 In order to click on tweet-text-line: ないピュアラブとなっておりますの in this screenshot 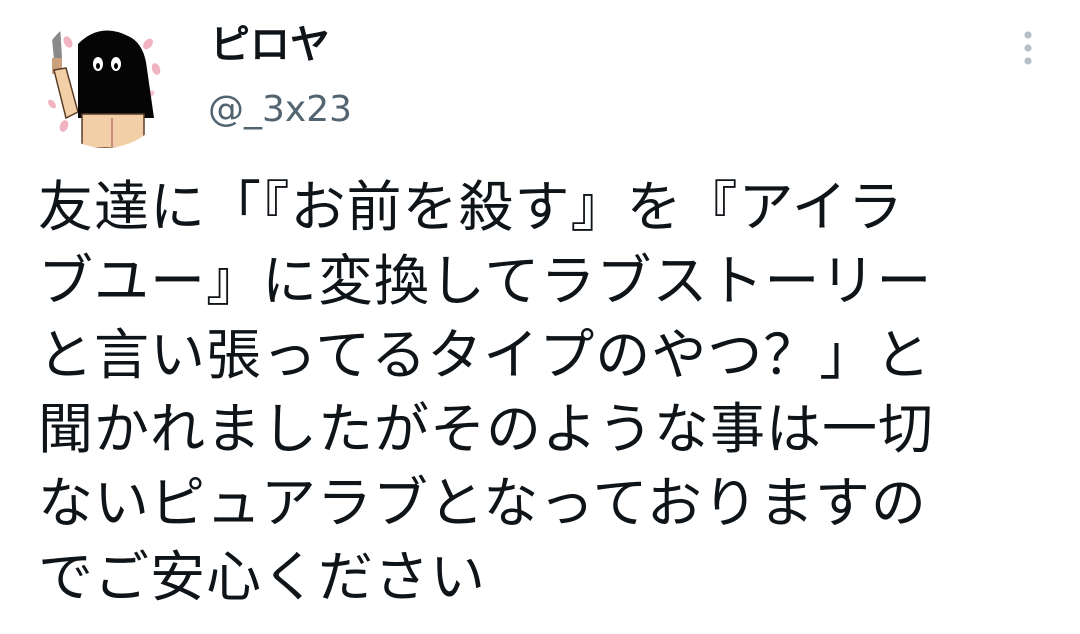, I will do `click(482, 503)`.